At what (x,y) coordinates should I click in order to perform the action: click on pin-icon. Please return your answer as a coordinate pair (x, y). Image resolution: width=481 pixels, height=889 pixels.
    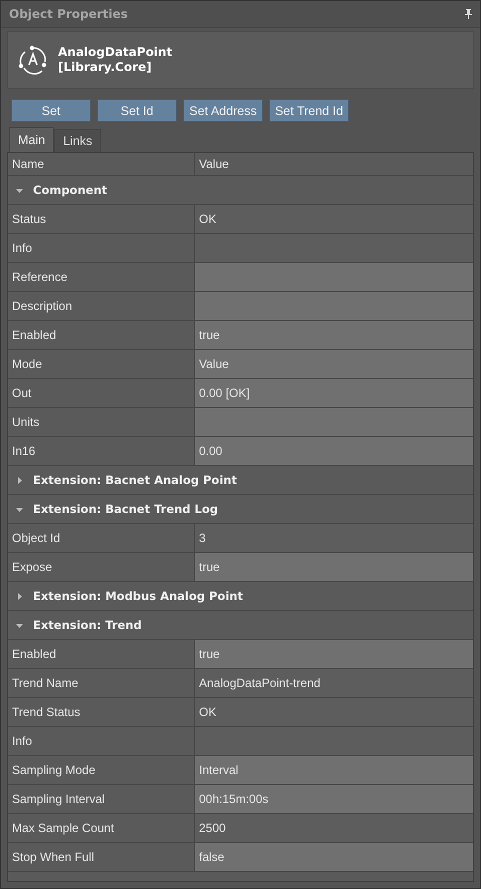
    Looking at the image, I should click on (468, 14).